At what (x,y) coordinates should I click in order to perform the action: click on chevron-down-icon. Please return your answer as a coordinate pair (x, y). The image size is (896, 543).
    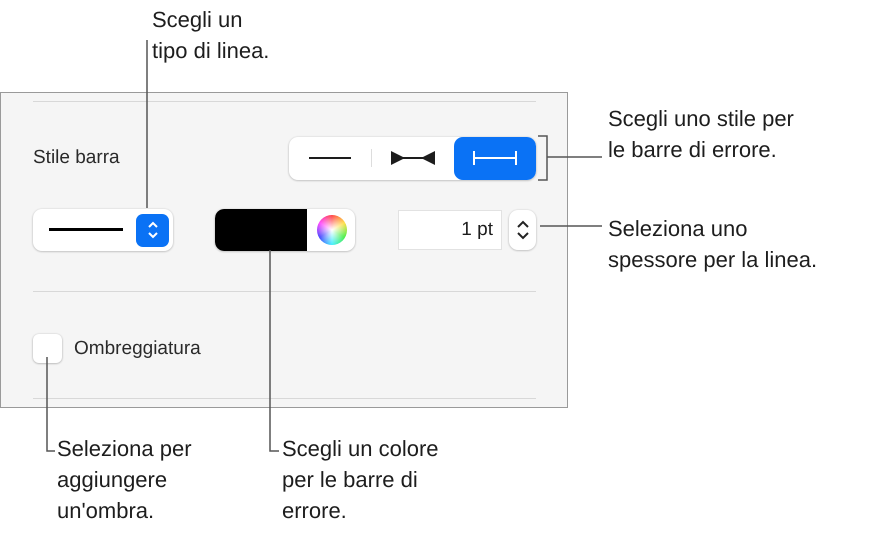
    Looking at the image, I should click on (522, 236).